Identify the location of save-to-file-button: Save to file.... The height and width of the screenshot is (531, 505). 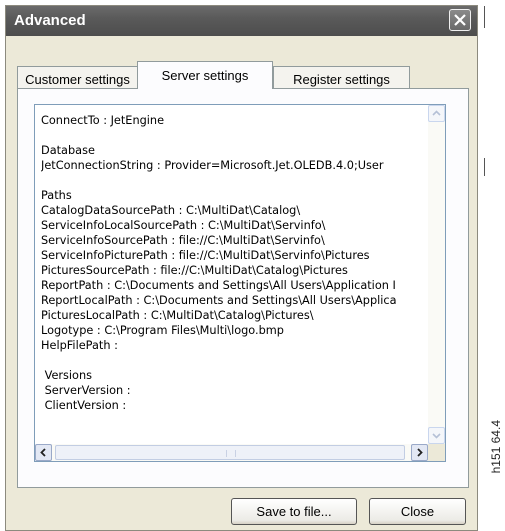
(294, 511).